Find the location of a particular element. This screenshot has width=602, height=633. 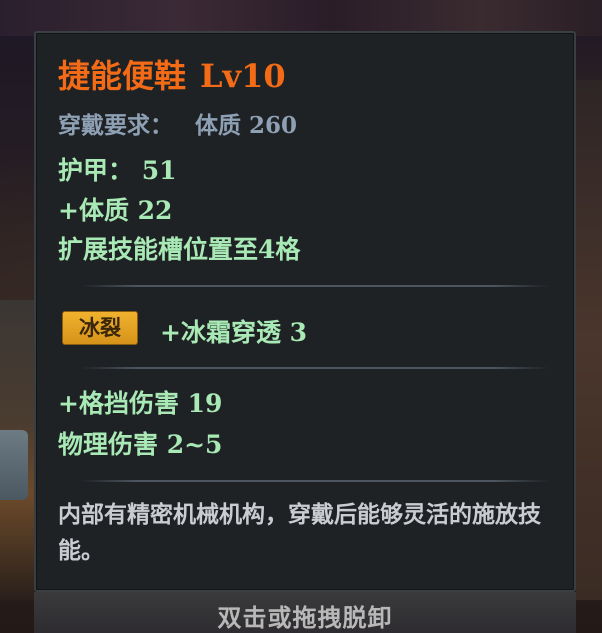

enchant-tag: 冰裂 is located at coordinates (100, 328).